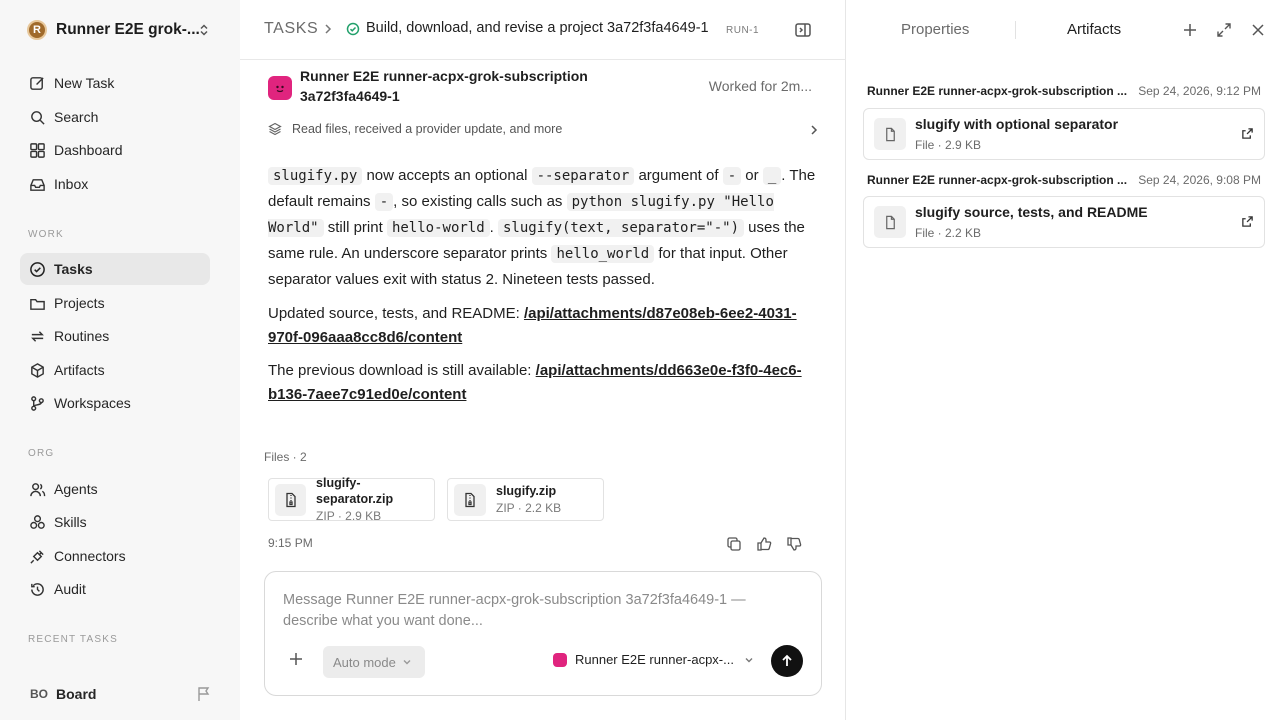  Describe the element at coordinates (396, 313) in the screenshot. I see `paragraph-text: Updated source, tests, and README:` at that location.